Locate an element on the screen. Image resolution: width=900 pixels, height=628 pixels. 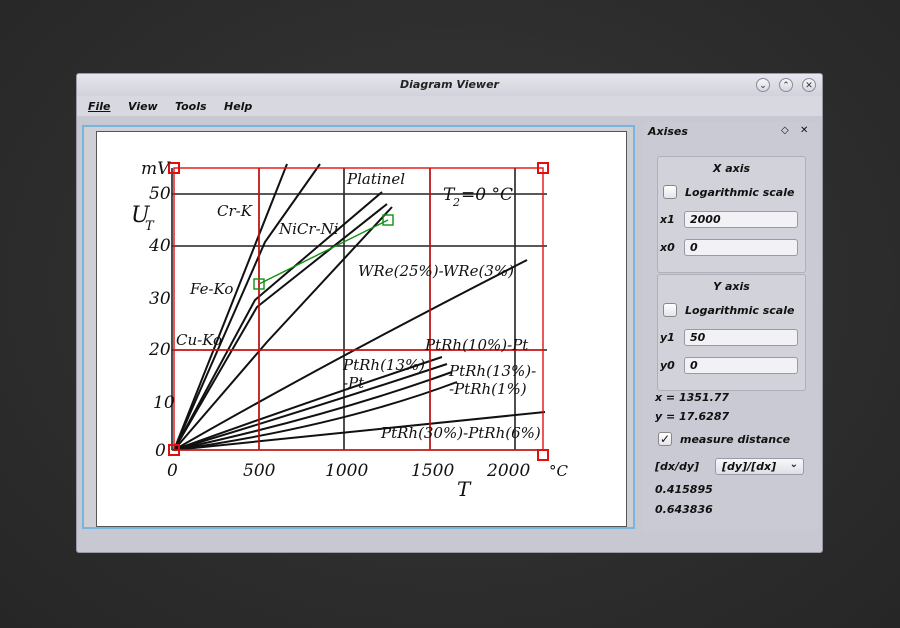
y-log-checkbox is located at coordinates (670, 310).